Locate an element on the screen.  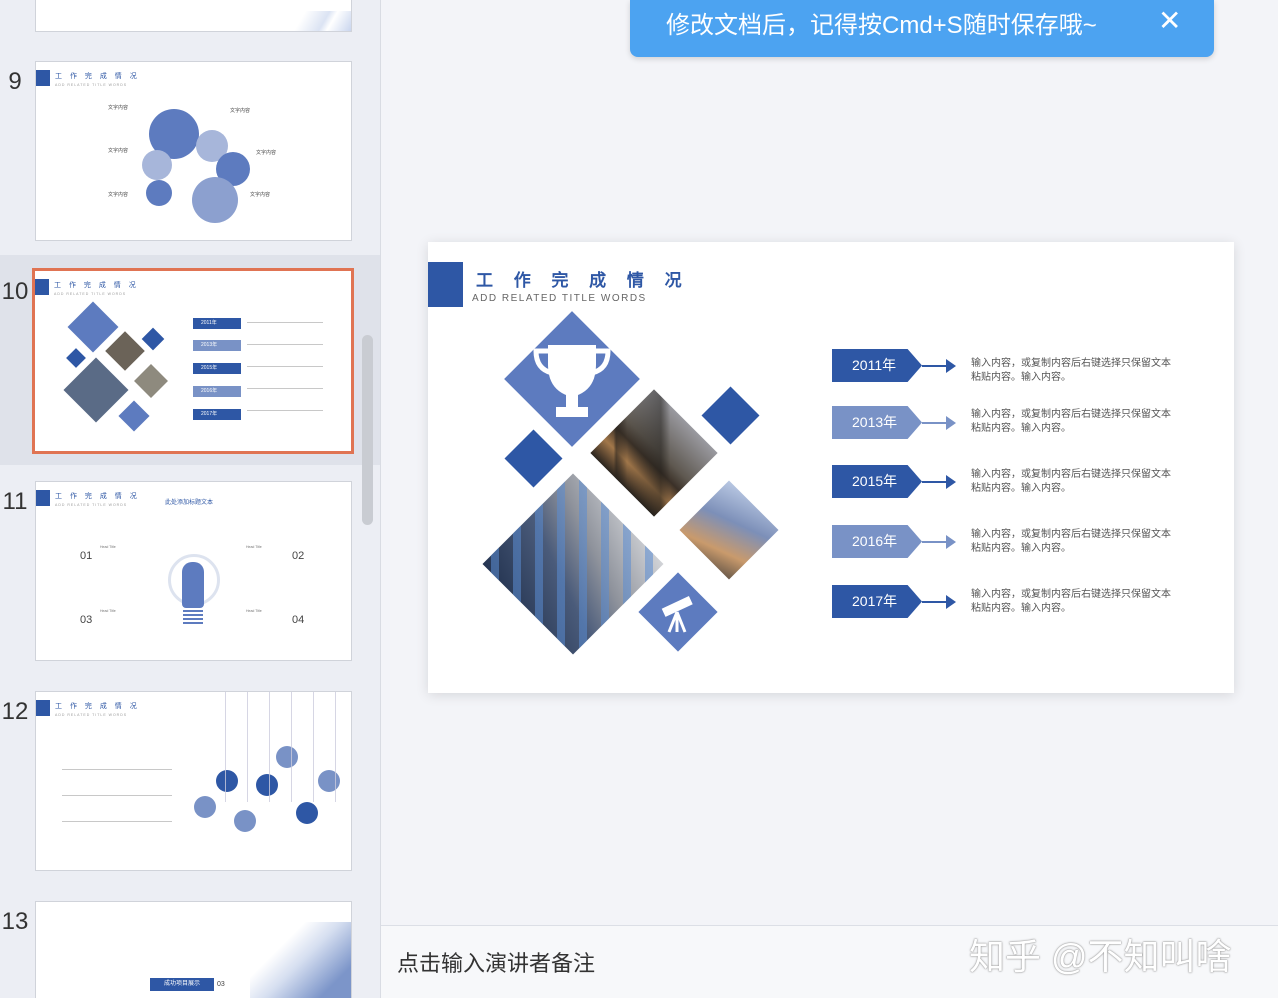
close-icon: ✕ is located at coordinates (1169, 20).